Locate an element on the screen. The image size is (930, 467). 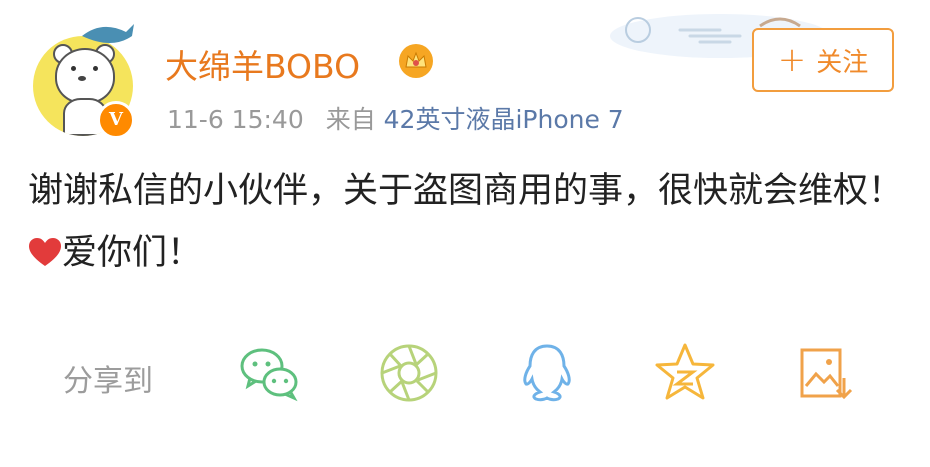
heart-icon is located at coordinates (45, 252).